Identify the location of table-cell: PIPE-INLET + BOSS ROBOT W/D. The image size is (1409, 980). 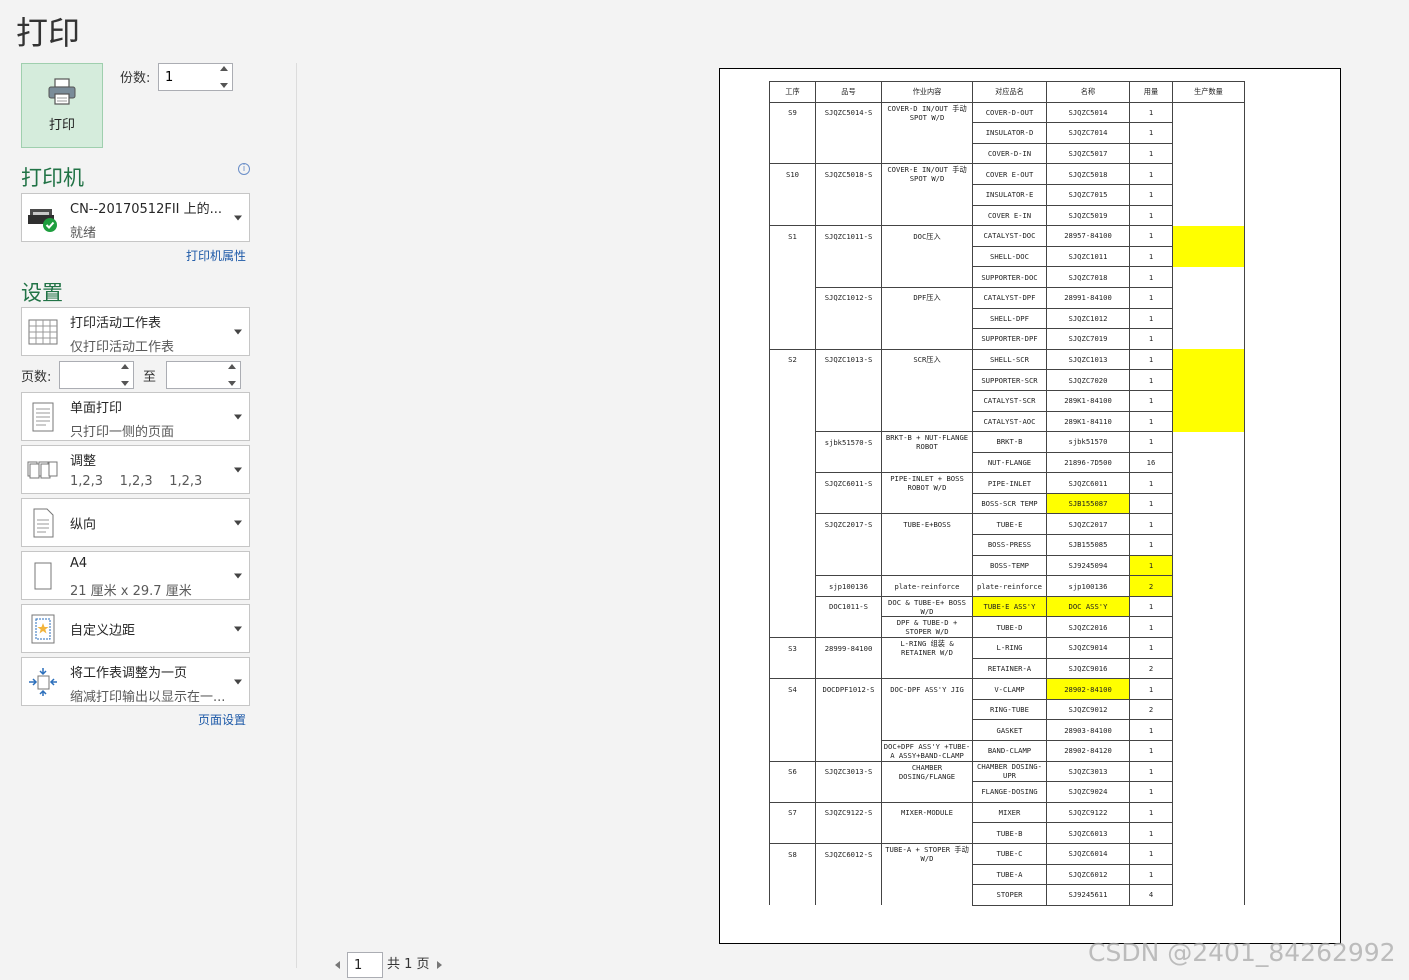
(927, 483).